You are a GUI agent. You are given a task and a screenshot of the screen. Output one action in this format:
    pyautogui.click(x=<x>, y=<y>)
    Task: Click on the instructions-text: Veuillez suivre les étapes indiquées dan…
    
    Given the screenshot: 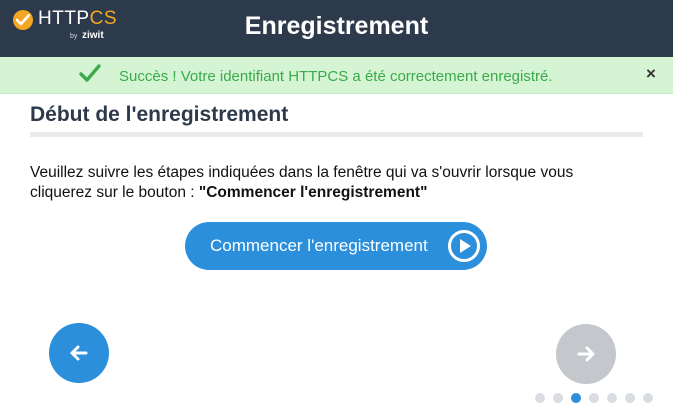 What is the action you would take?
    pyautogui.click(x=330, y=183)
    